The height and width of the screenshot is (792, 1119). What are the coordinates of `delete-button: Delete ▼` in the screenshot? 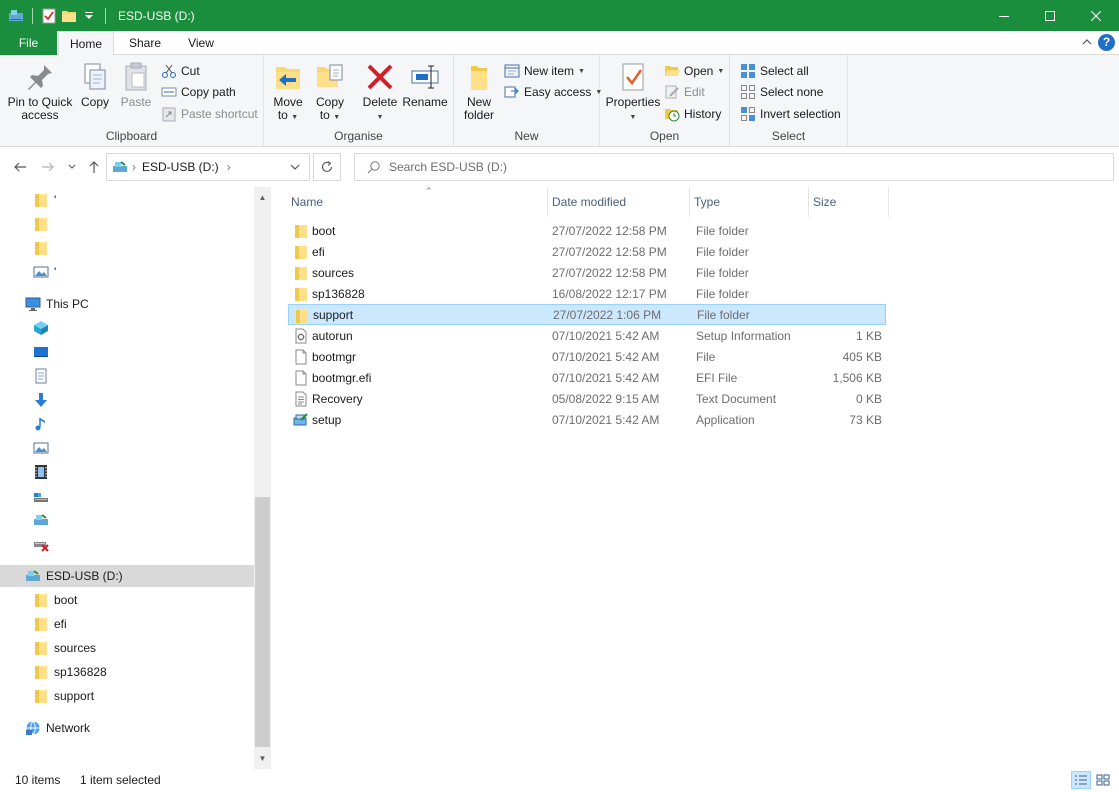 It's located at (380, 92).